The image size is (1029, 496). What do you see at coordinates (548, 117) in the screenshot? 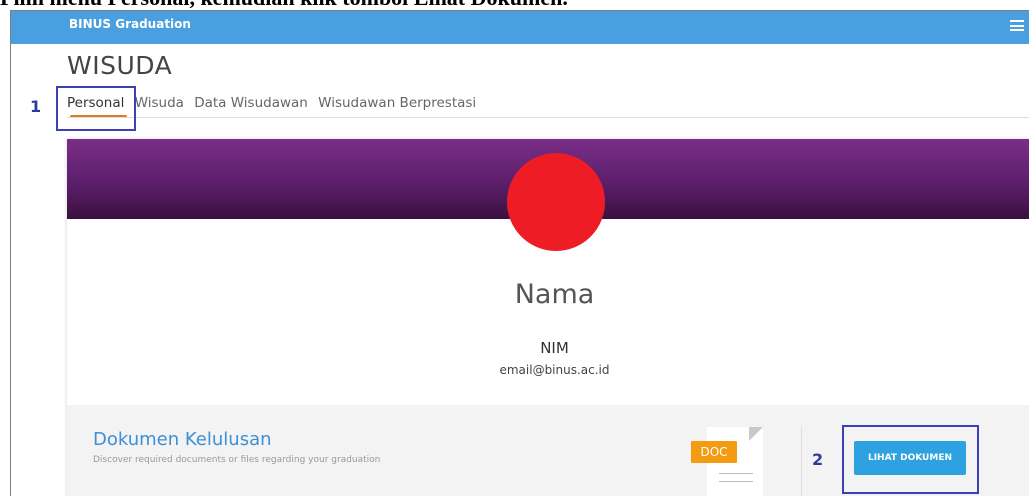
I see `tabs-divider` at bounding box center [548, 117].